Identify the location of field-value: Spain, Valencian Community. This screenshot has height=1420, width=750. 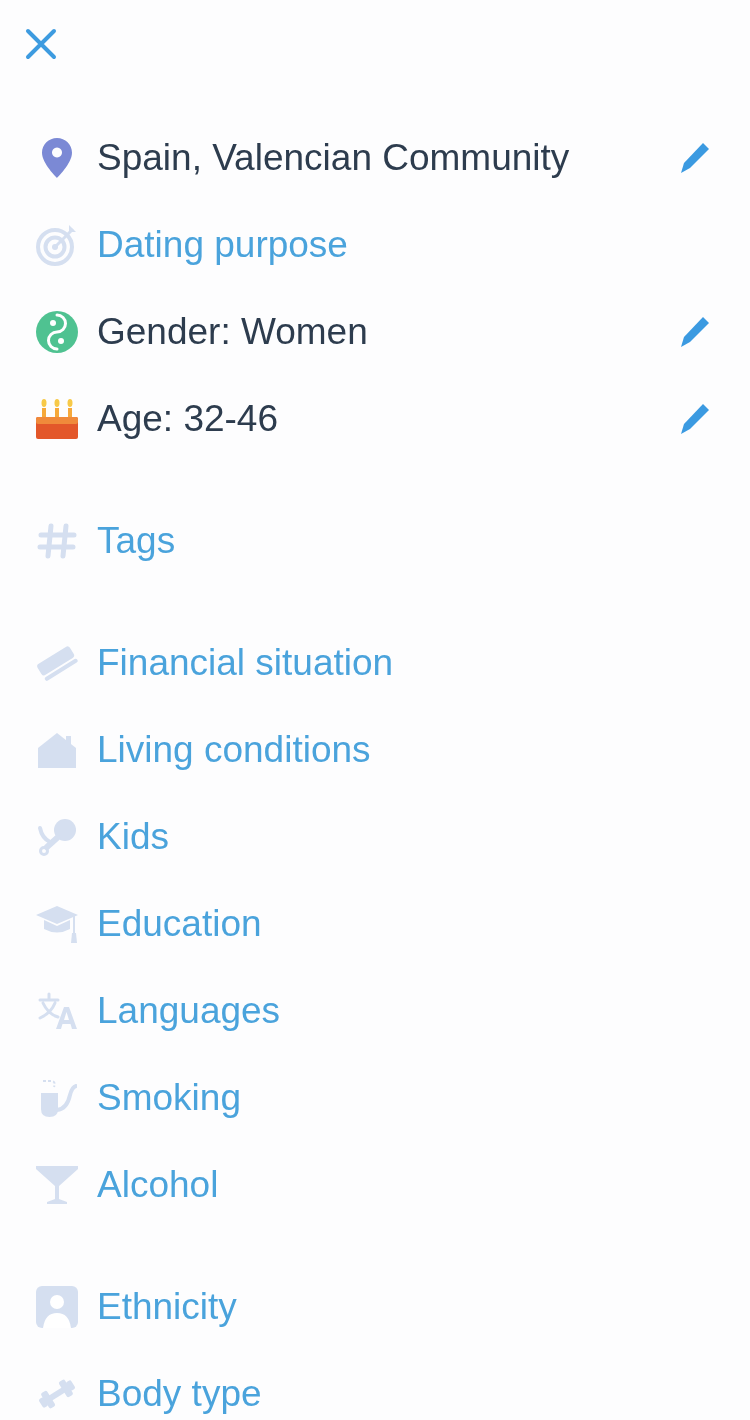
(333, 157).